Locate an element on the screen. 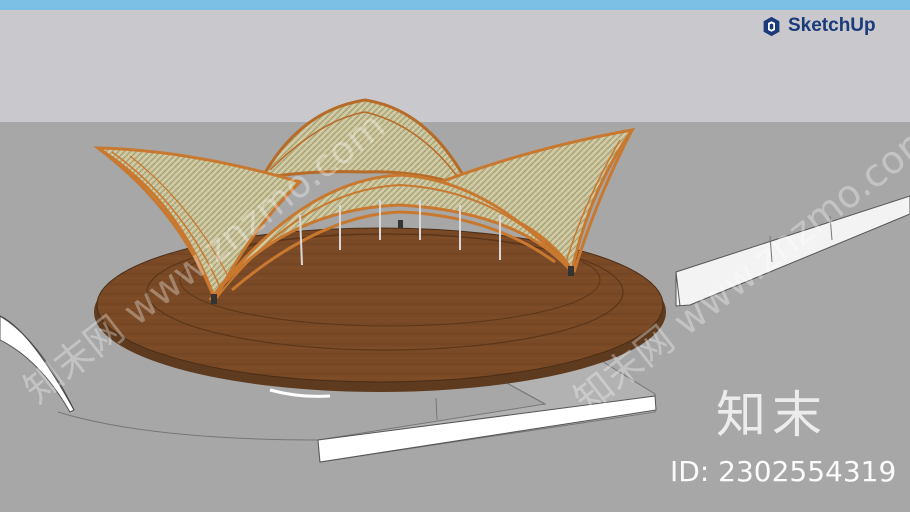 Image resolution: width=910 pixels, height=512 pixels. sketchup-brand: SketchUp is located at coordinates (818, 26).